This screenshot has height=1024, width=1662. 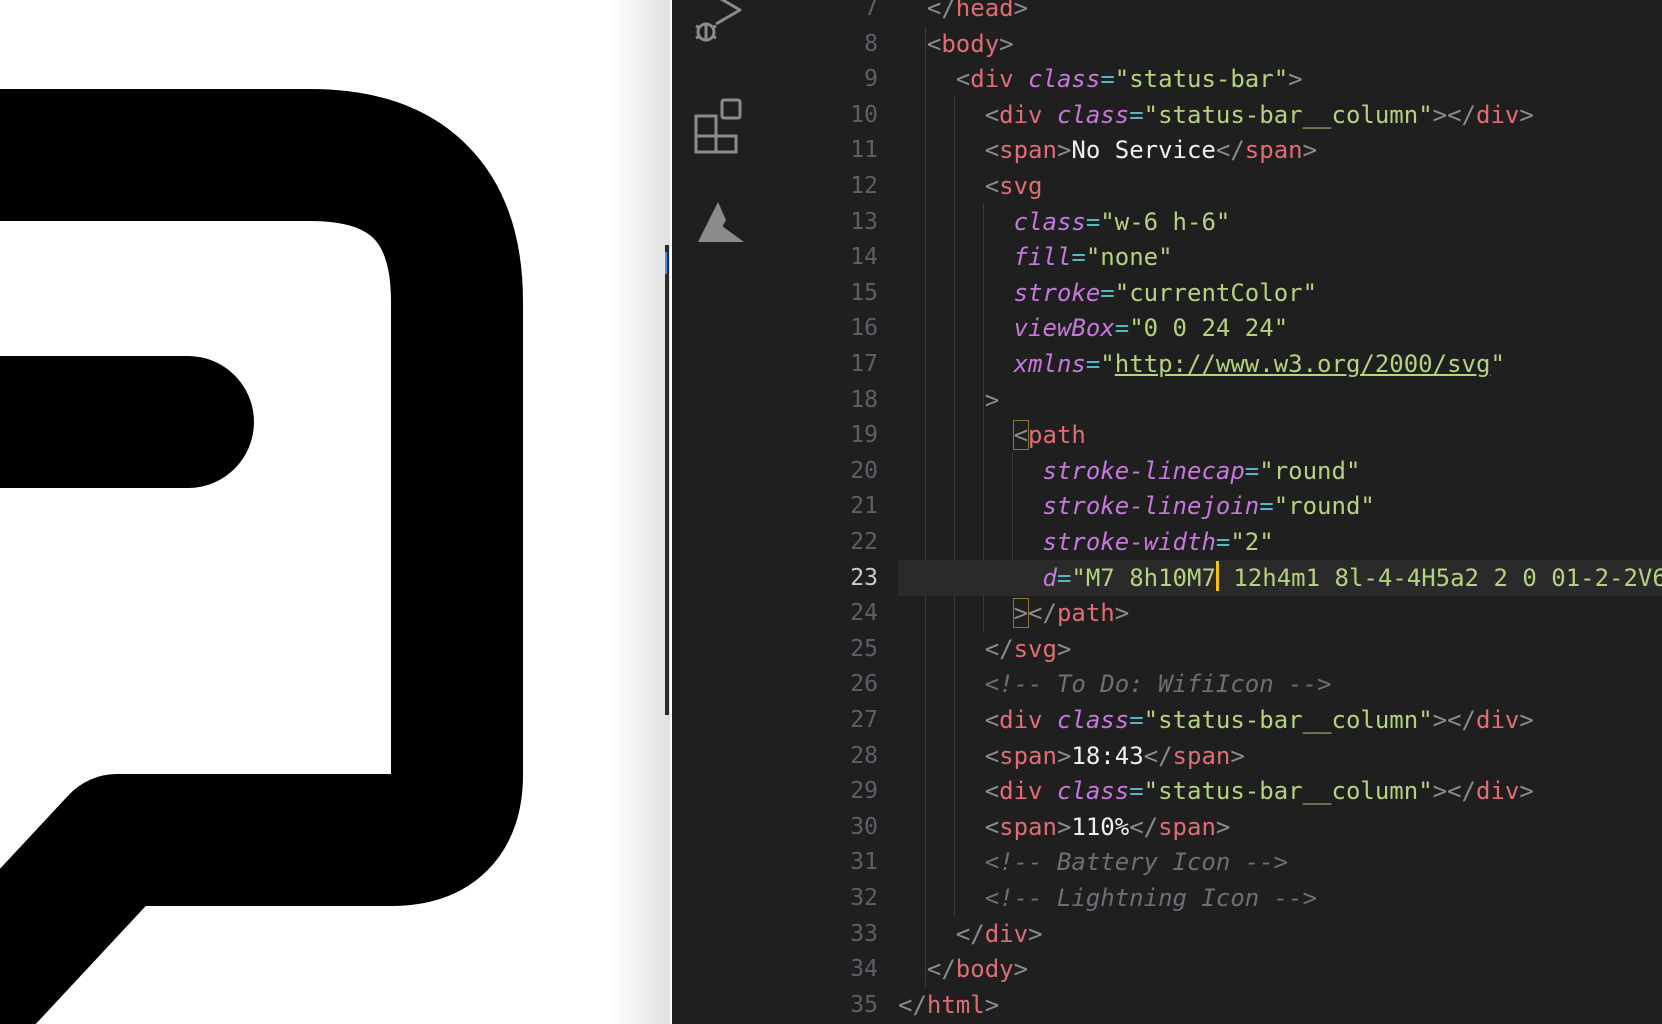 What do you see at coordinates (1107, 755) in the screenshot?
I see `element-text: 18:43` at bounding box center [1107, 755].